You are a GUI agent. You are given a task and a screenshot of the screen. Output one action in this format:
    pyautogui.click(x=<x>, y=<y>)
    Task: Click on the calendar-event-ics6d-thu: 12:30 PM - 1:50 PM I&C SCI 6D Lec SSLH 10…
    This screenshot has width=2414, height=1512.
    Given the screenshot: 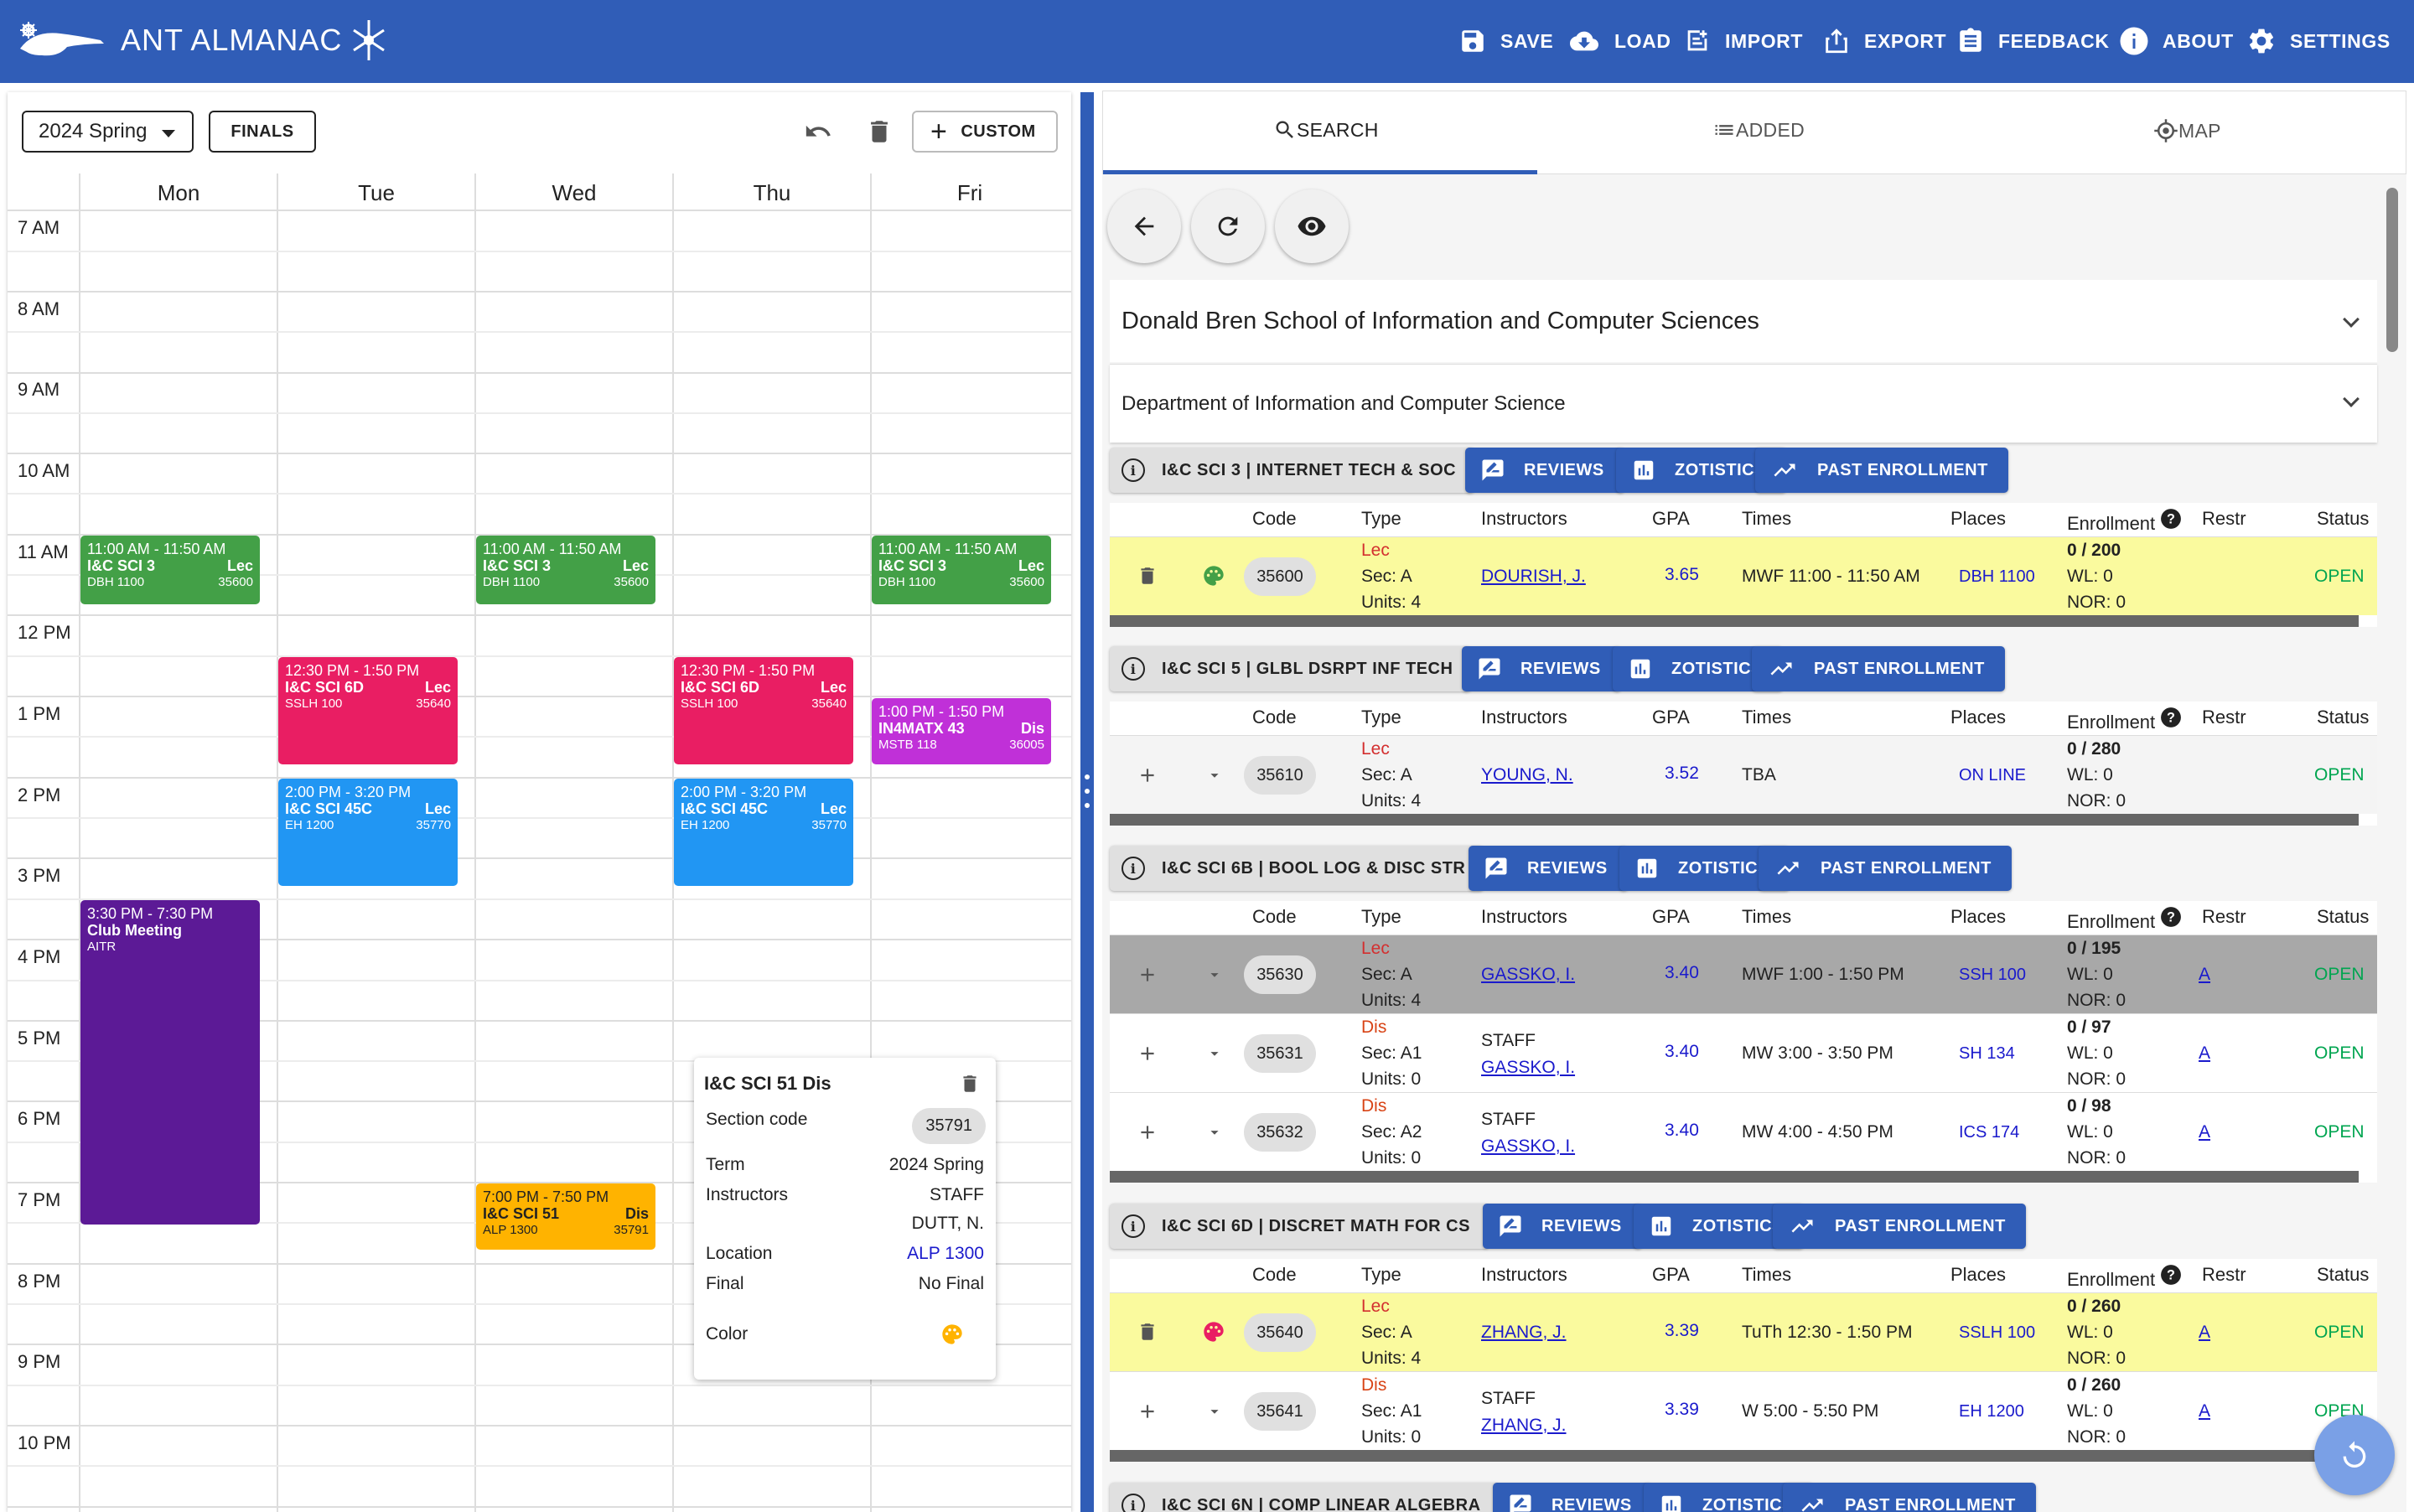 What is the action you would take?
    pyautogui.click(x=764, y=710)
    